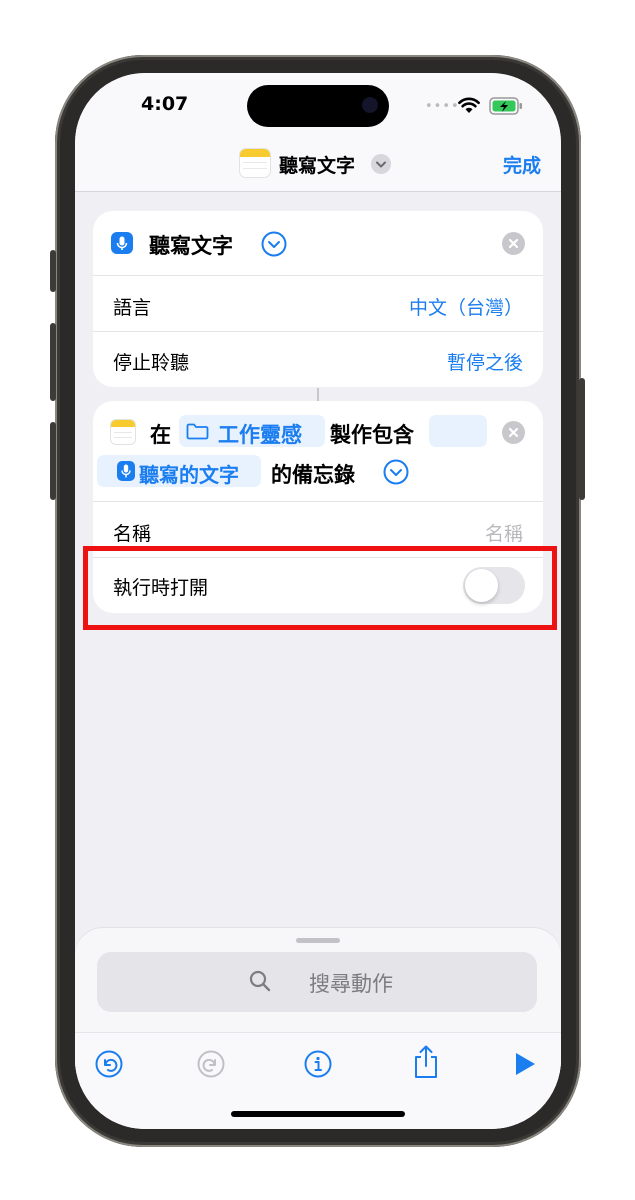 This screenshot has width=635, height=1200. Describe the element at coordinates (318, 303) in the screenshot. I see `language-row: 語言 中文（台灣）` at that location.